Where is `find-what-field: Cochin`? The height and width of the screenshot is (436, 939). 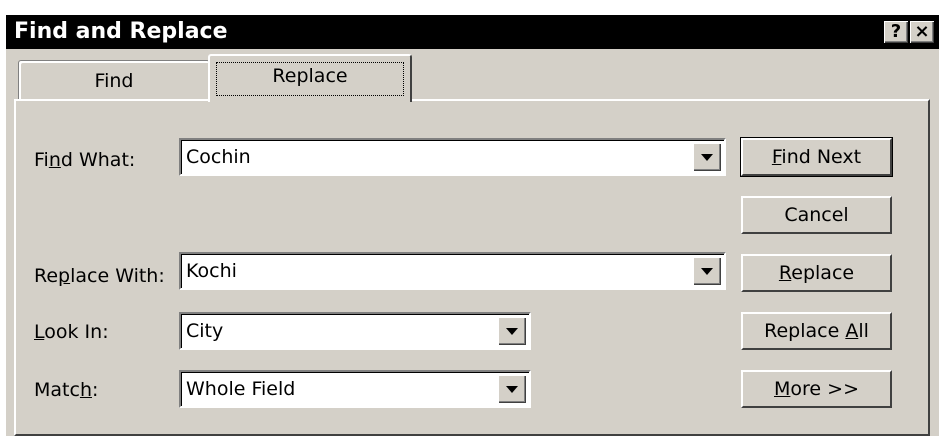
find-what-field: Cochin is located at coordinates (452, 157).